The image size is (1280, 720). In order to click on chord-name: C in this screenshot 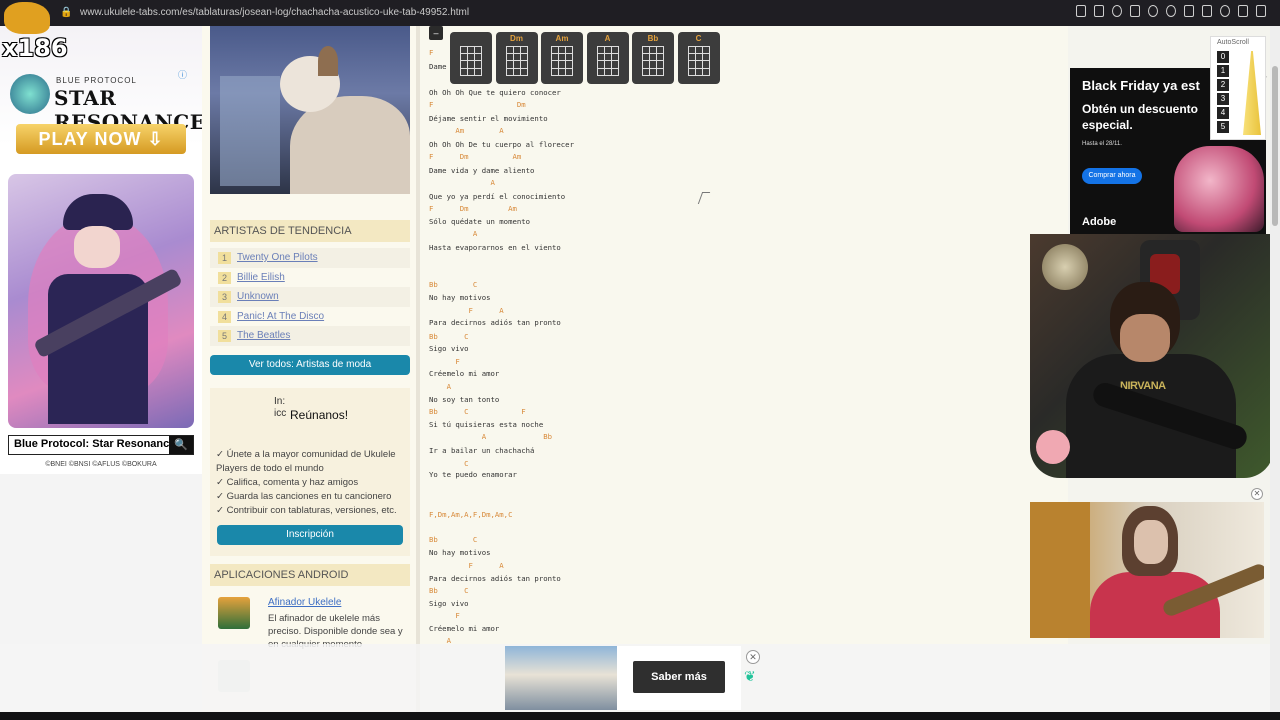, I will do `click(698, 38)`.